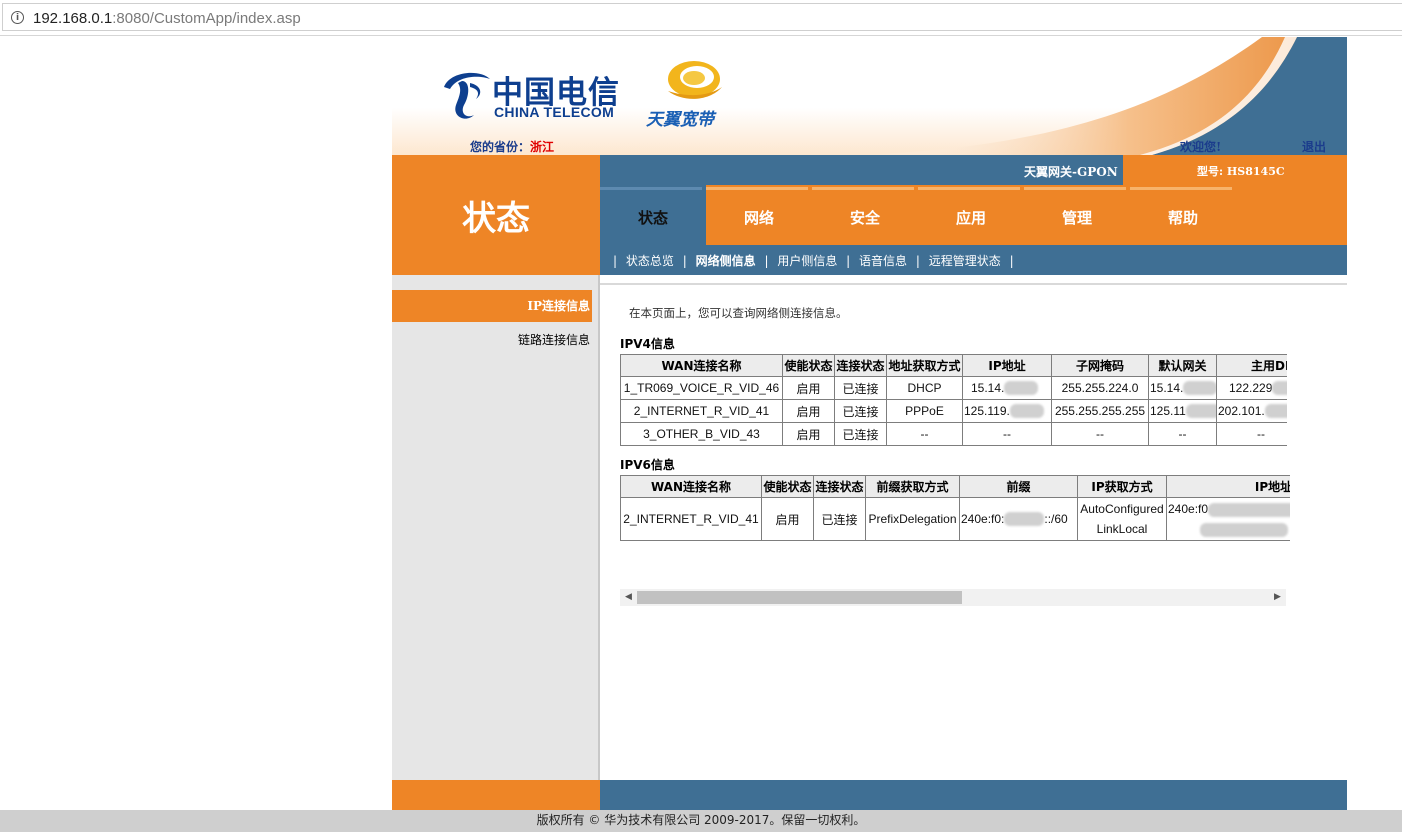  What do you see at coordinates (965, 261) in the screenshot?
I see `subnav-remote-mgmt: 远程管理状态` at bounding box center [965, 261].